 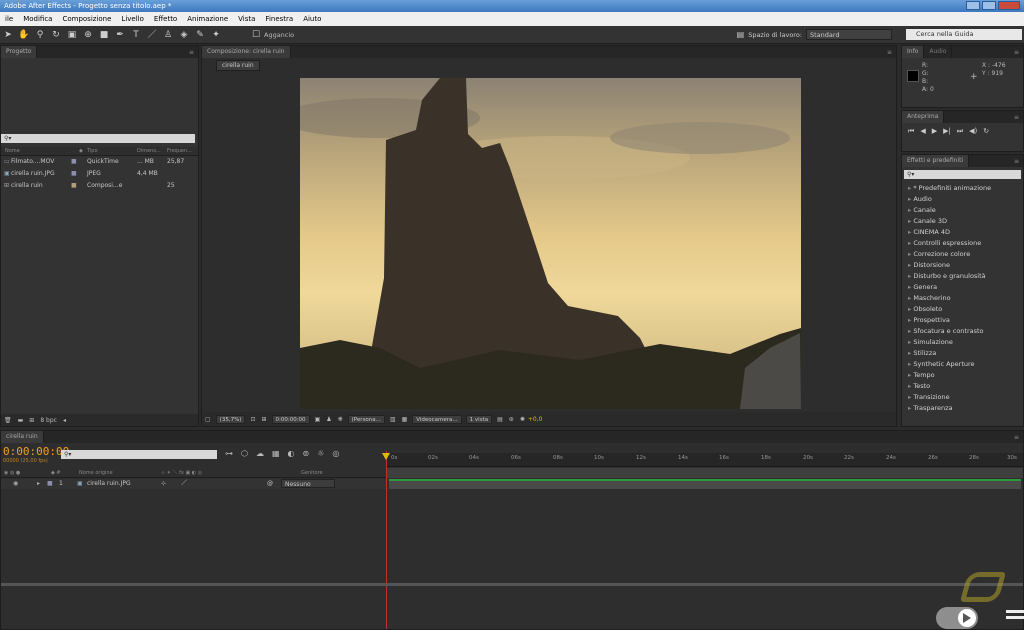 I want to click on menu-composition: Composizione, so click(x=86, y=19).